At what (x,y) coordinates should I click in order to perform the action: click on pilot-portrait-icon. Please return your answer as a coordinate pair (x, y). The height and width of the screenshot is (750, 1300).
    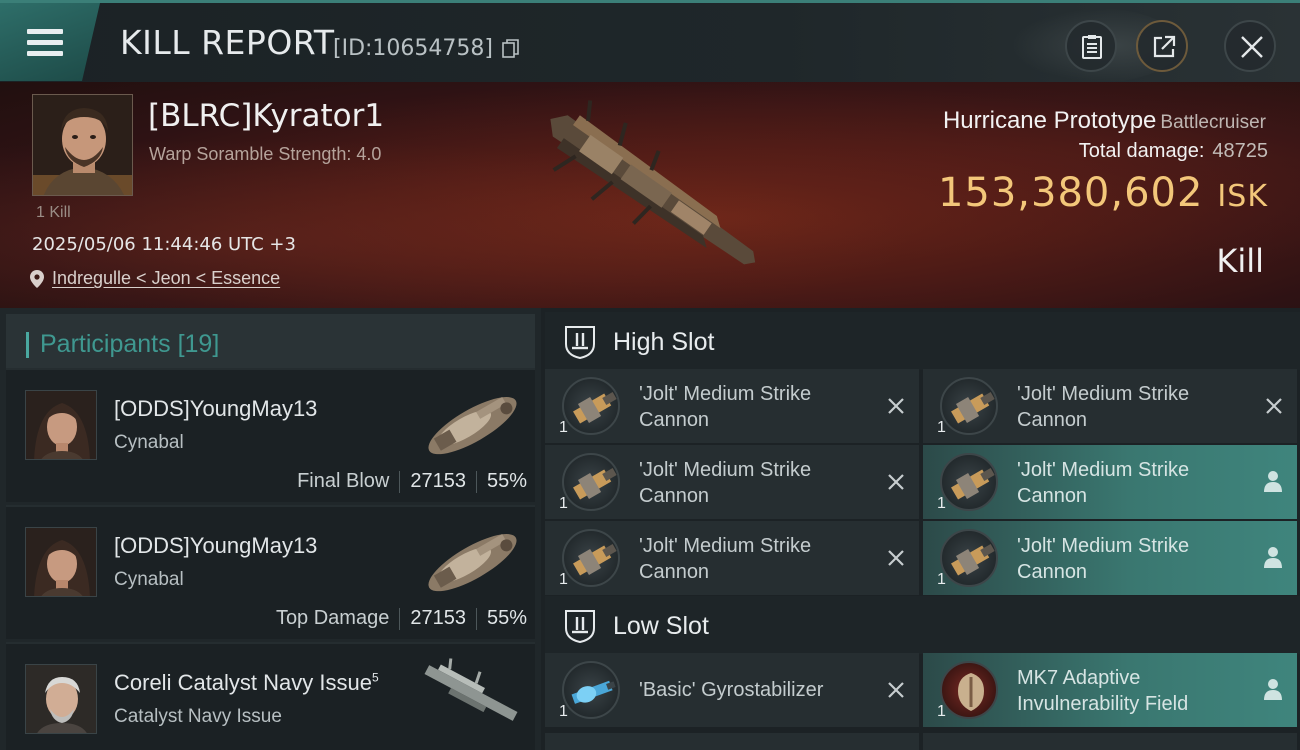
    Looking at the image, I should click on (82, 145).